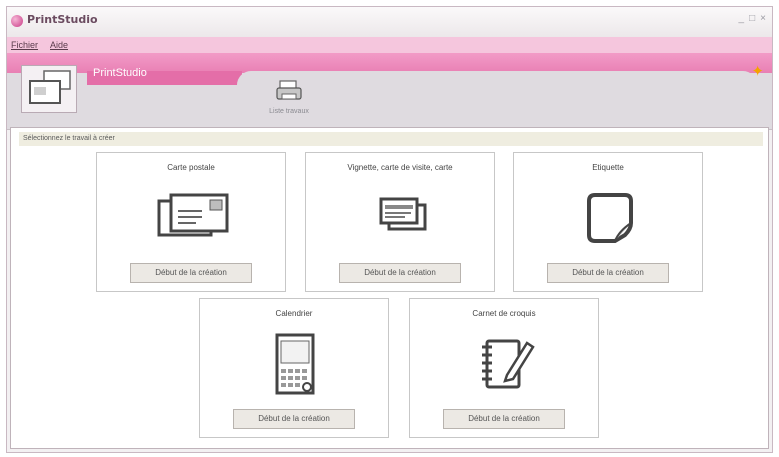 Image resolution: width=779 pixels, height=457 pixels. I want to click on app-logo-icon, so click(17, 21).